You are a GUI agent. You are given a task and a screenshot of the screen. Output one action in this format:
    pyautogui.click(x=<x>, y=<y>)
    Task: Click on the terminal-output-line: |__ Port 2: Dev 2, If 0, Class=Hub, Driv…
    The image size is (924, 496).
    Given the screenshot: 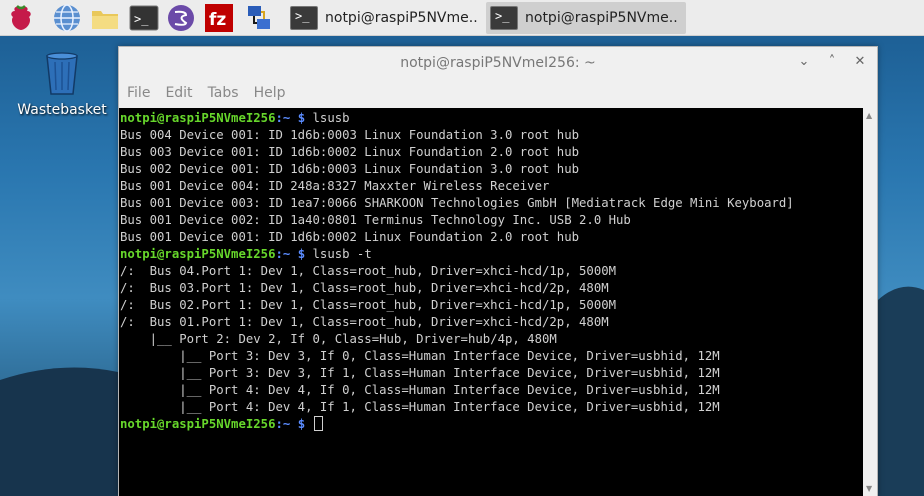 What is the action you would take?
    pyautogui.click(x=338, y=339)
    